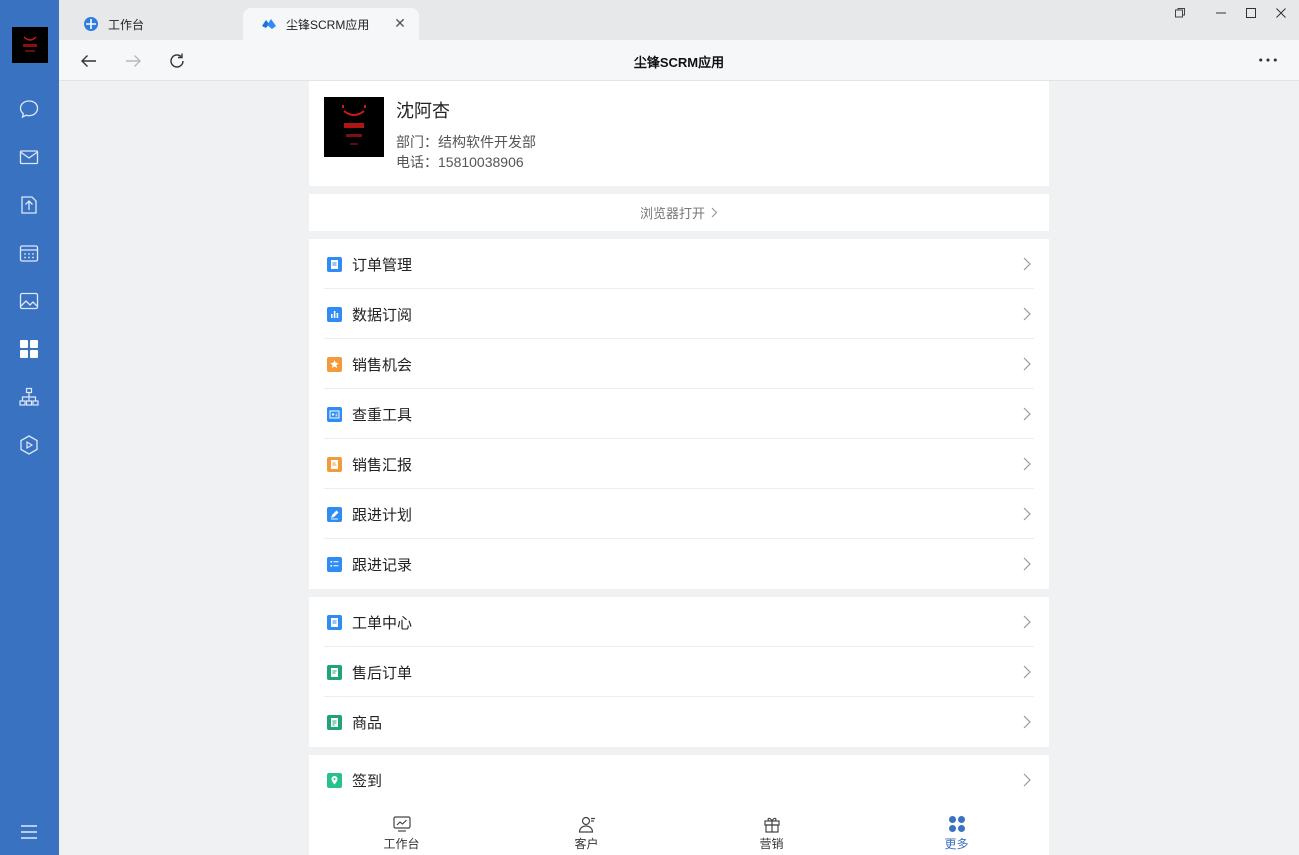  I want to click on bottom-tab-customer: 客户, so click(586, 829).